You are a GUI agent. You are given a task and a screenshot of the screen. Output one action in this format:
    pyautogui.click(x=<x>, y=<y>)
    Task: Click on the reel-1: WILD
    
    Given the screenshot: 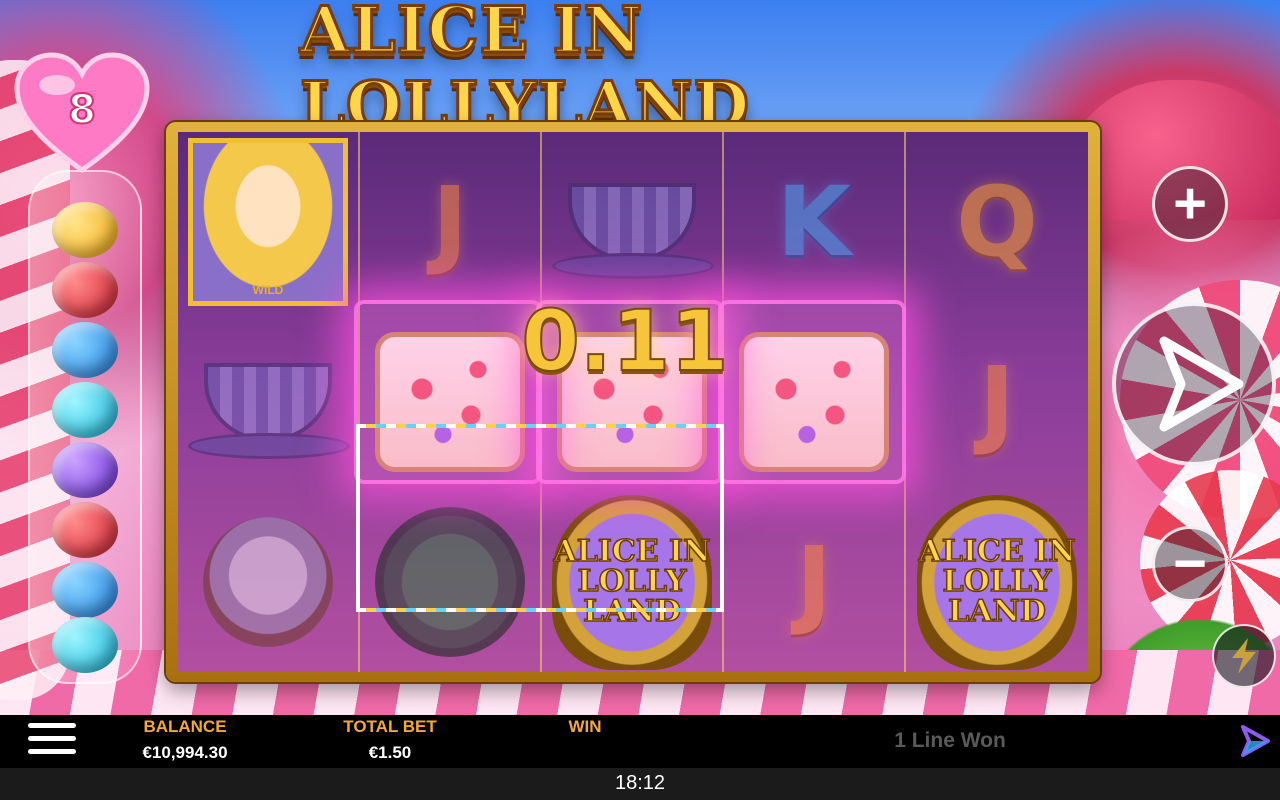 What is the action you would take?
    pyautogui.click(x=269, y=402)
    